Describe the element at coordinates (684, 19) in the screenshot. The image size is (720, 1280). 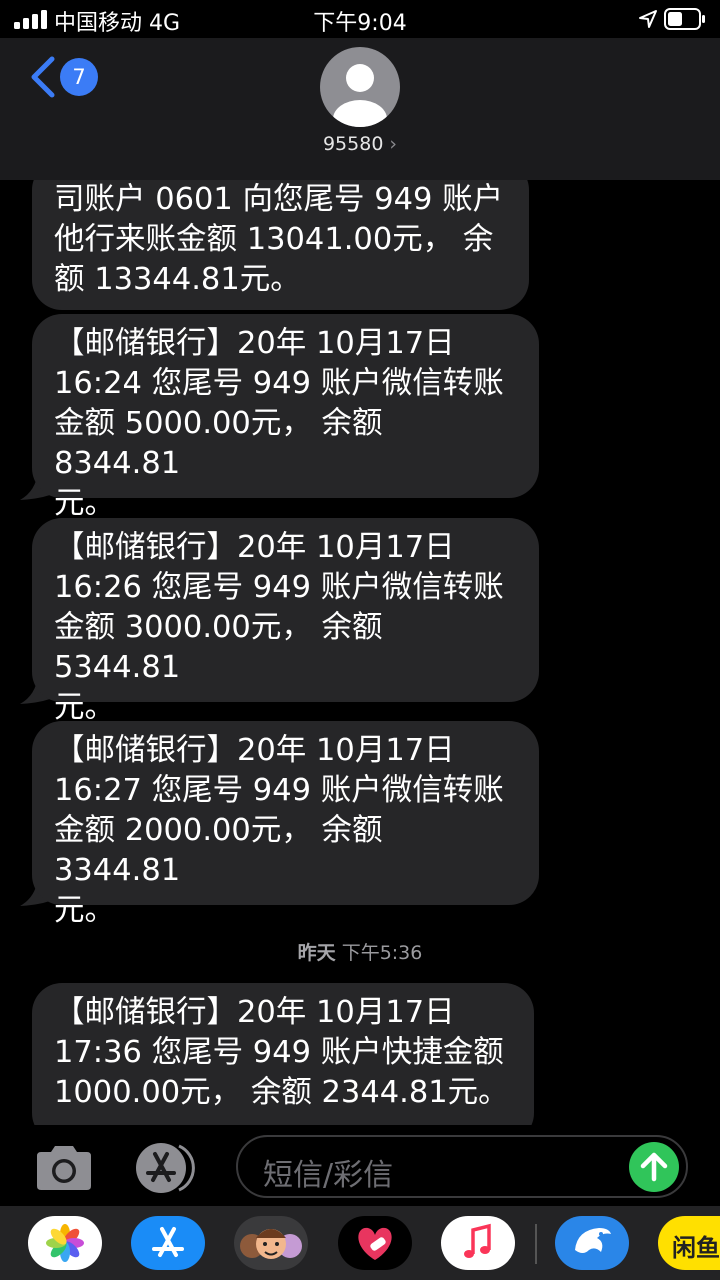
I see `battery-icon` at that location.